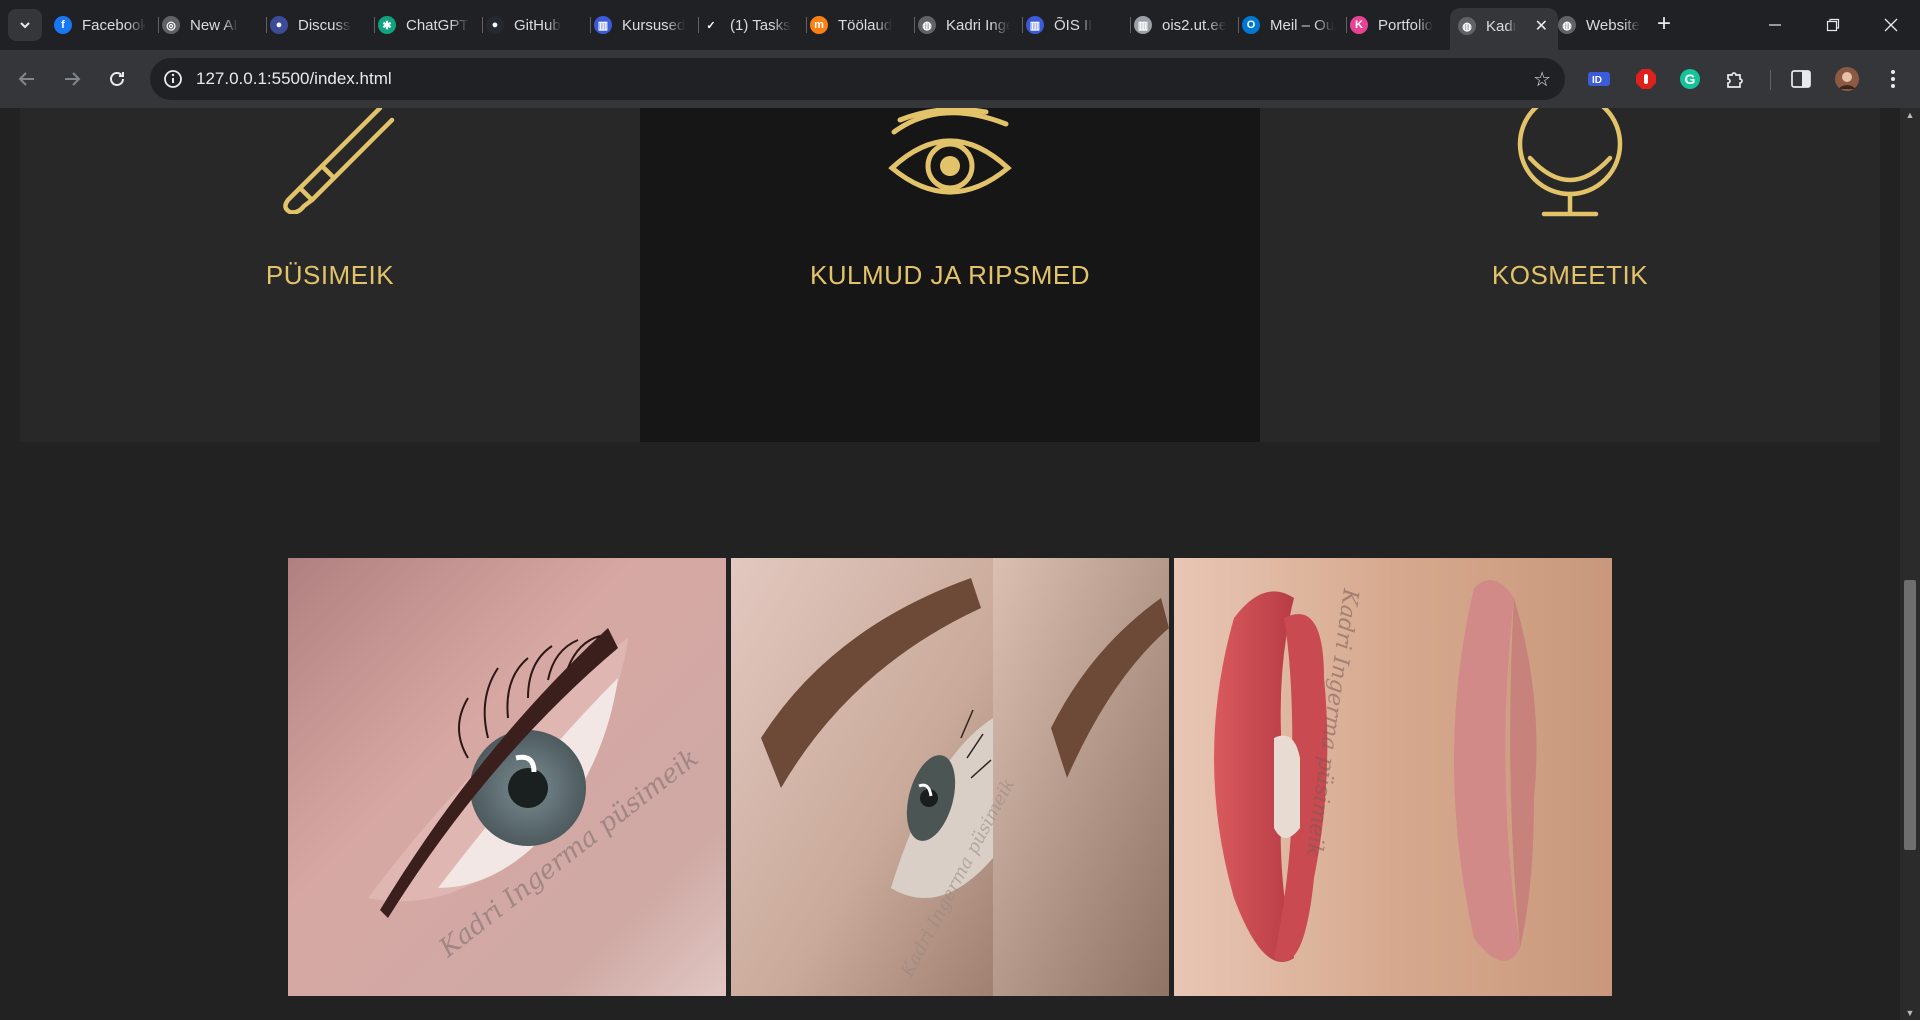  I want to click on browser-tab: ◎ New AI, so click(216, 25).